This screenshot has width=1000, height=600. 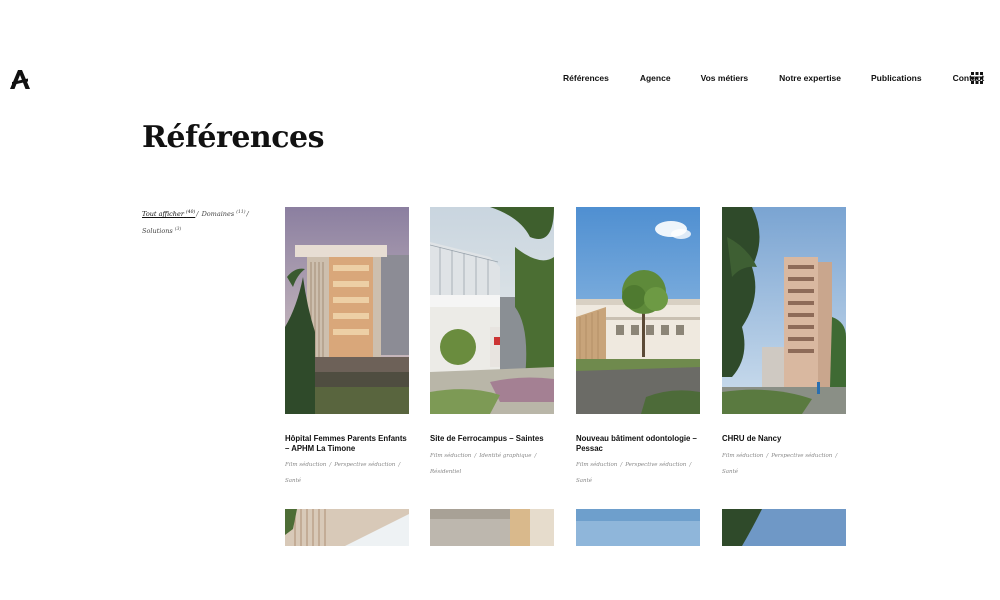 What do you see at coordinates (810, 78) in the screenshot?
I see `nav-notre-expertise: Notre expertise` at bounding box center [810, 78].